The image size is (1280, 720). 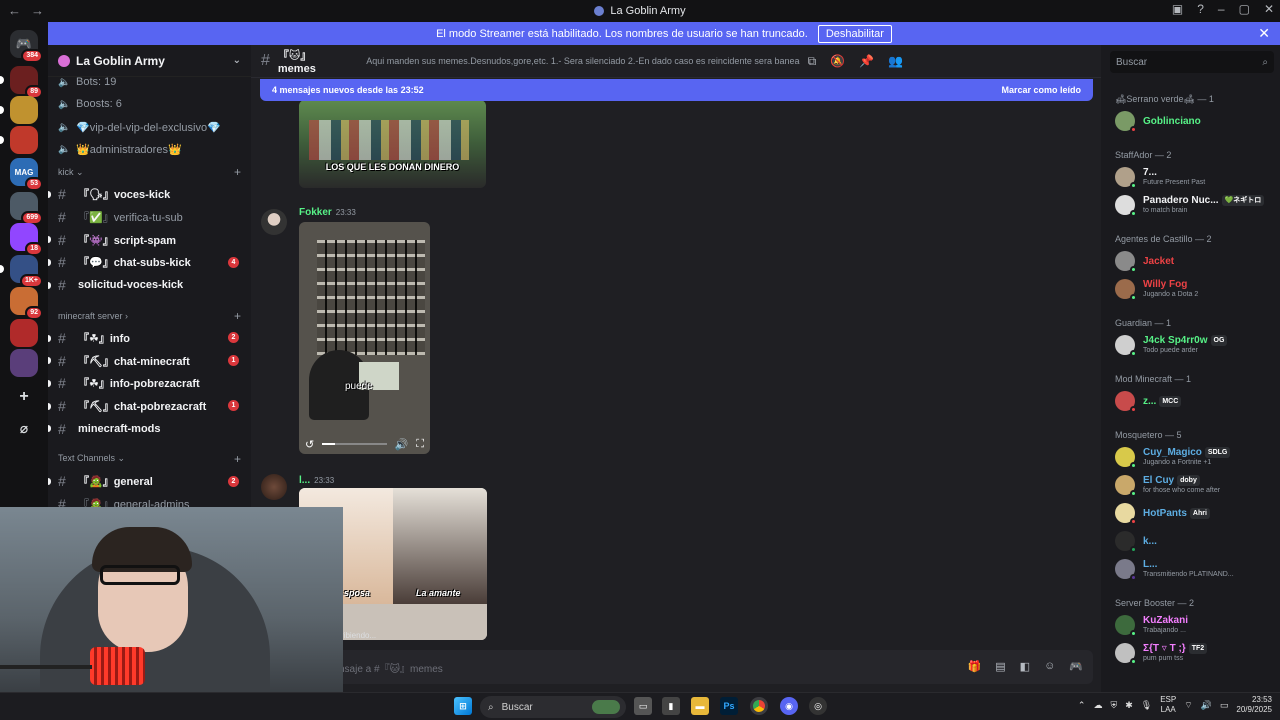 What do you see at coordinates (729, 706) in the screenshot?
I see `photoshop-icon: Ps` at bounding box center [729, 706].